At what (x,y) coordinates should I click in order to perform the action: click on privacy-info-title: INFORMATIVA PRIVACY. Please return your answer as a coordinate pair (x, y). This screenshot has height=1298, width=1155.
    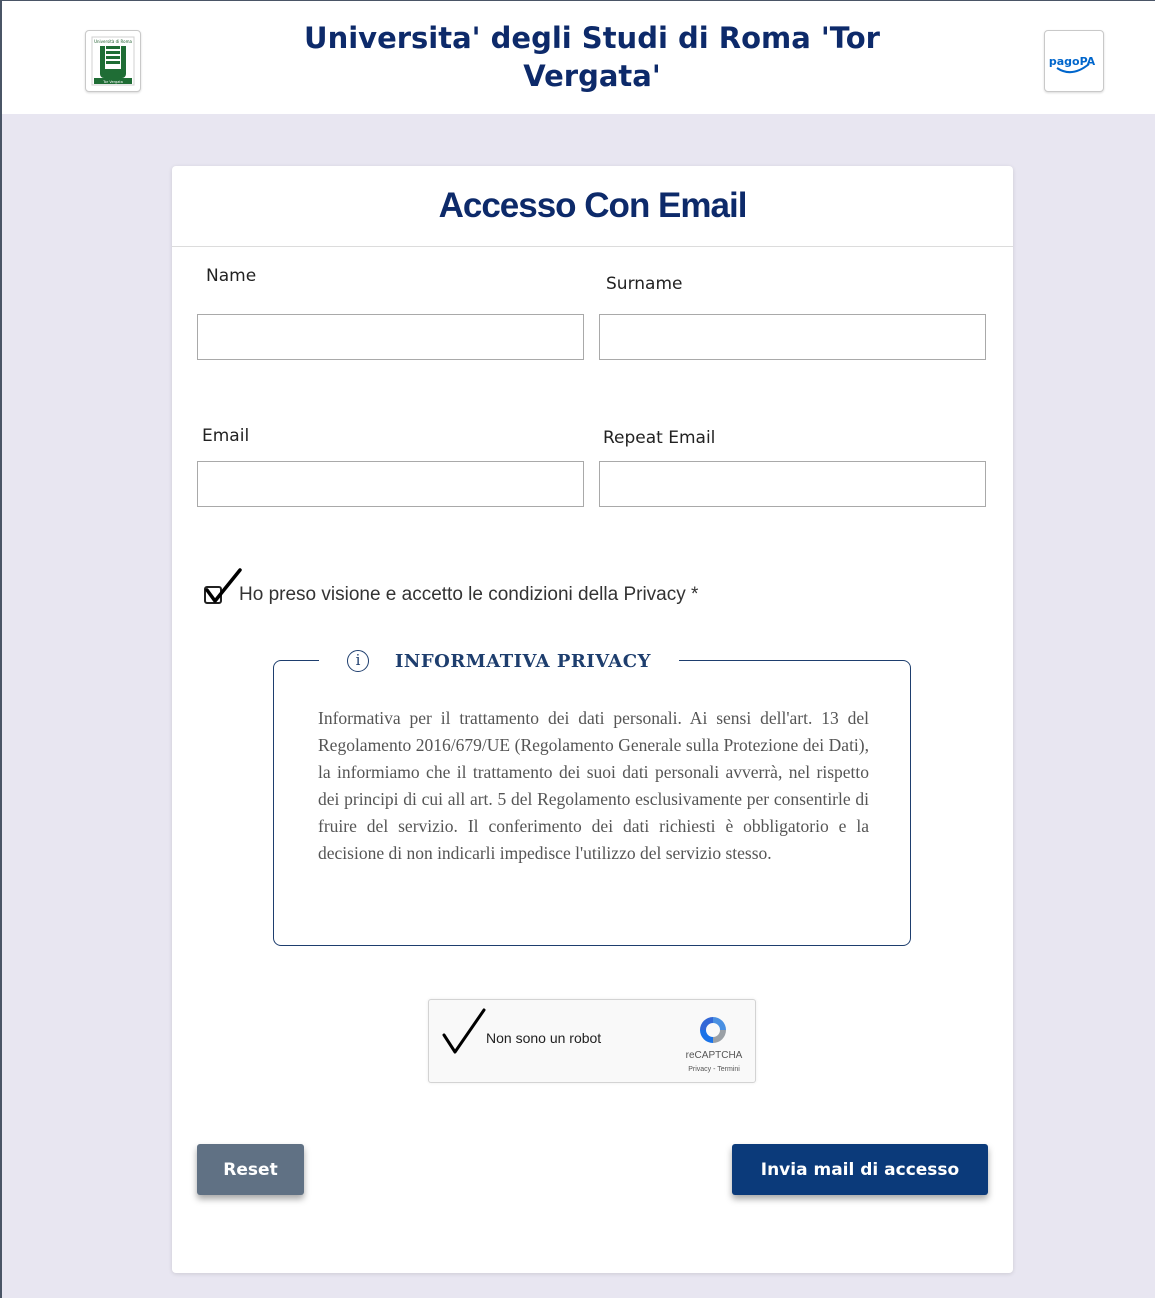
    Looking at the image, I should click on (523, 661).